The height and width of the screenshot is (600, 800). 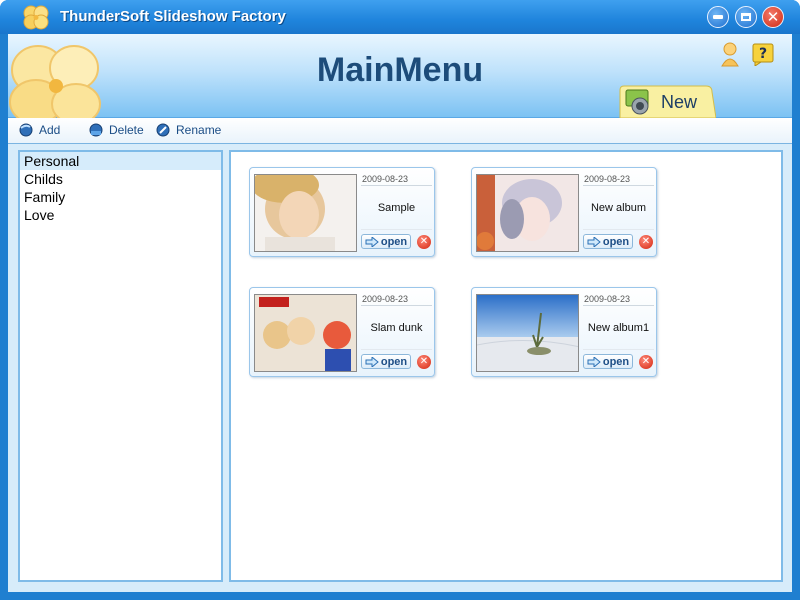 I want to click on album-info: 2009-08-23 Sample open ✕, so click(x=396, y=214).